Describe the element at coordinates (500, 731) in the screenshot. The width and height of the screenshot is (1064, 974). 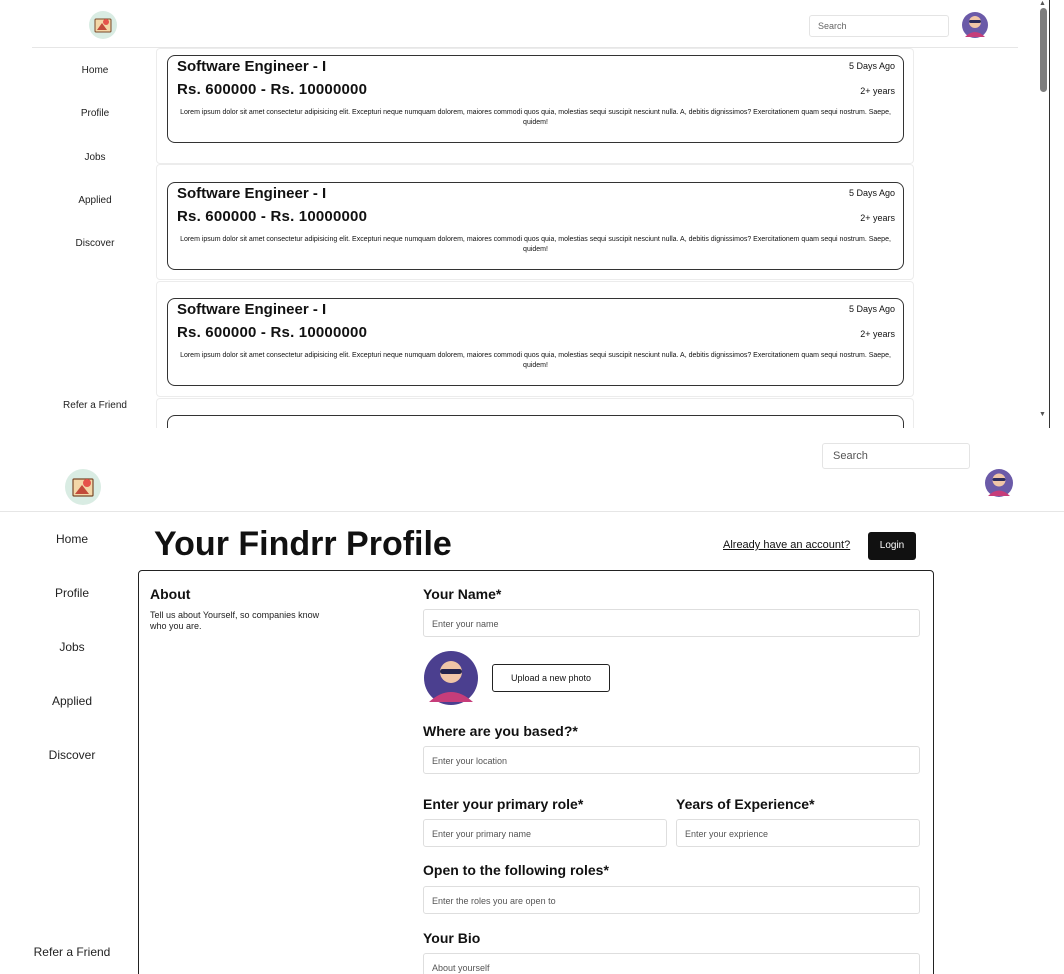
I see `location-label: Where are you based?*` at that location.